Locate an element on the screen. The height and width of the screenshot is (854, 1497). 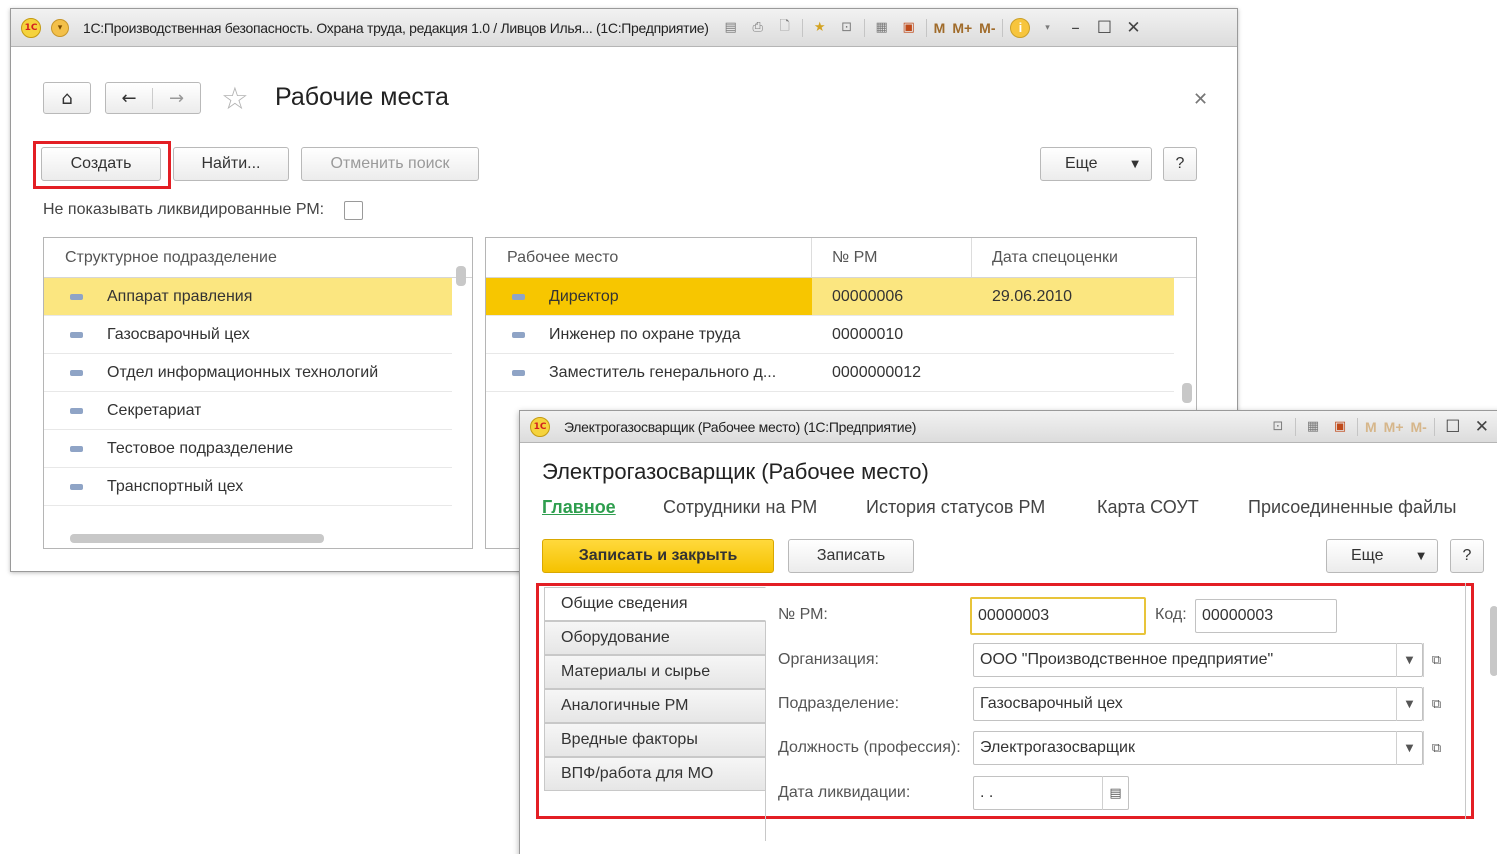
departments-vscroll is located at coordinates (461, 276).